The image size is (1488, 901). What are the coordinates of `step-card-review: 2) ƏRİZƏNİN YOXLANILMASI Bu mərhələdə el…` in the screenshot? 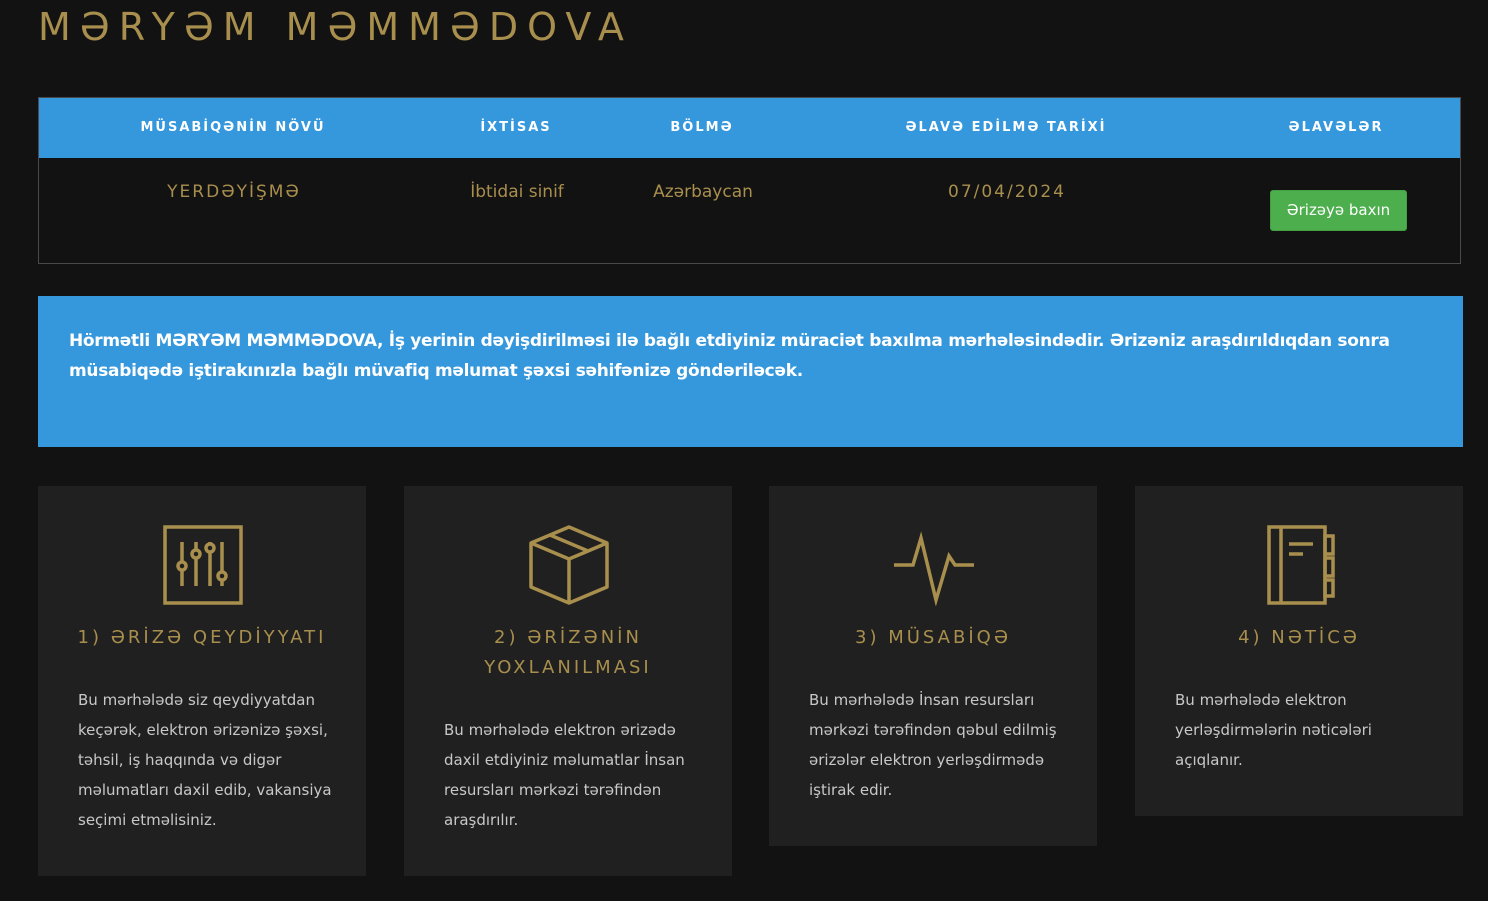 It's located at (568, 681).